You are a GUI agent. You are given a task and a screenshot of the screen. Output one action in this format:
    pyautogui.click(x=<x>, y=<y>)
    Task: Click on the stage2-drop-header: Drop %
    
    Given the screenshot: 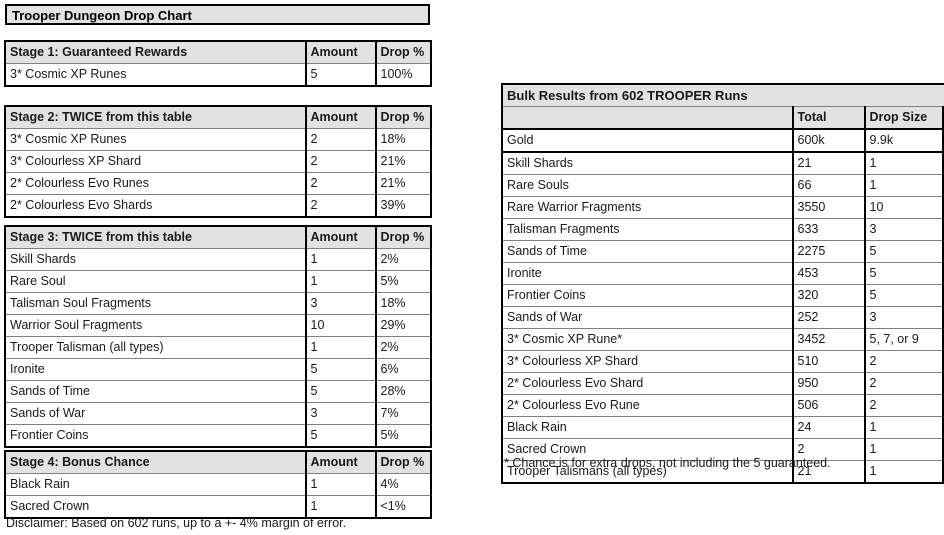 What is the action you would take?
    pyautogui.click(x=402, y=117)
    